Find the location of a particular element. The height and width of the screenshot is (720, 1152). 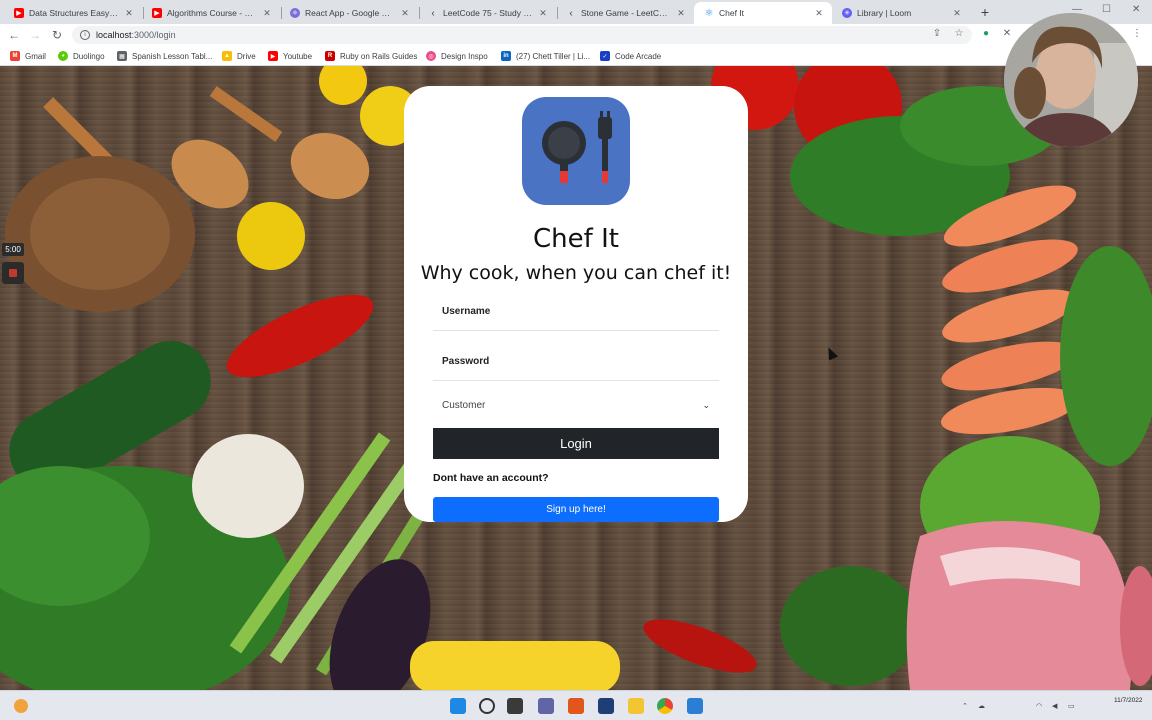

bookmark-design-inspo: ◎ Design Inspo is located at coordinates (457, 56).